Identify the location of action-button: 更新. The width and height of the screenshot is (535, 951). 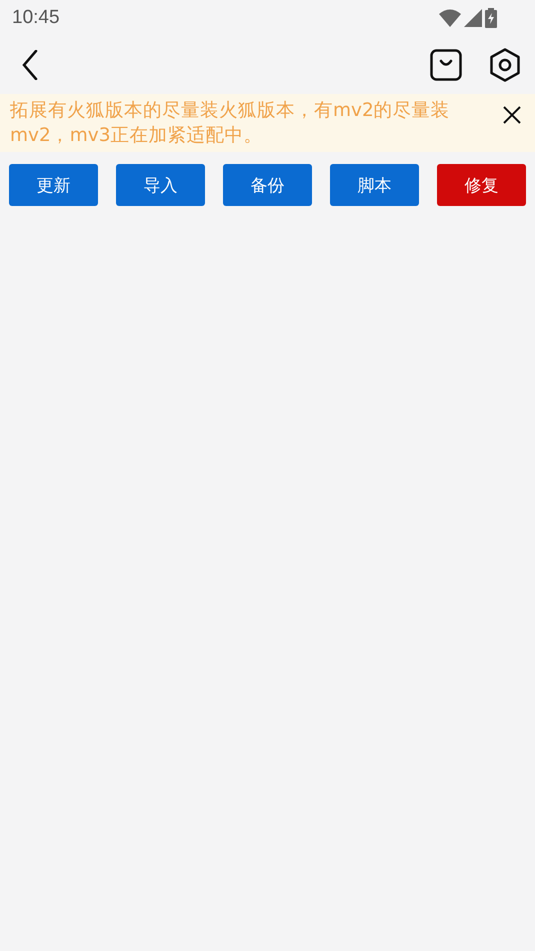
(53, 185).